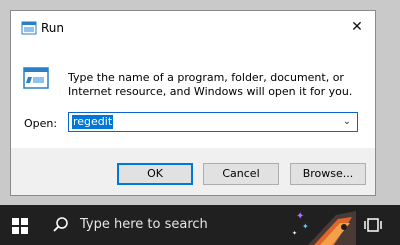 This screenshot has width=400, height=245. Describe the element at coordinates (144, 225) in the screenshot. I see `search-box: Type here to search` at that location.